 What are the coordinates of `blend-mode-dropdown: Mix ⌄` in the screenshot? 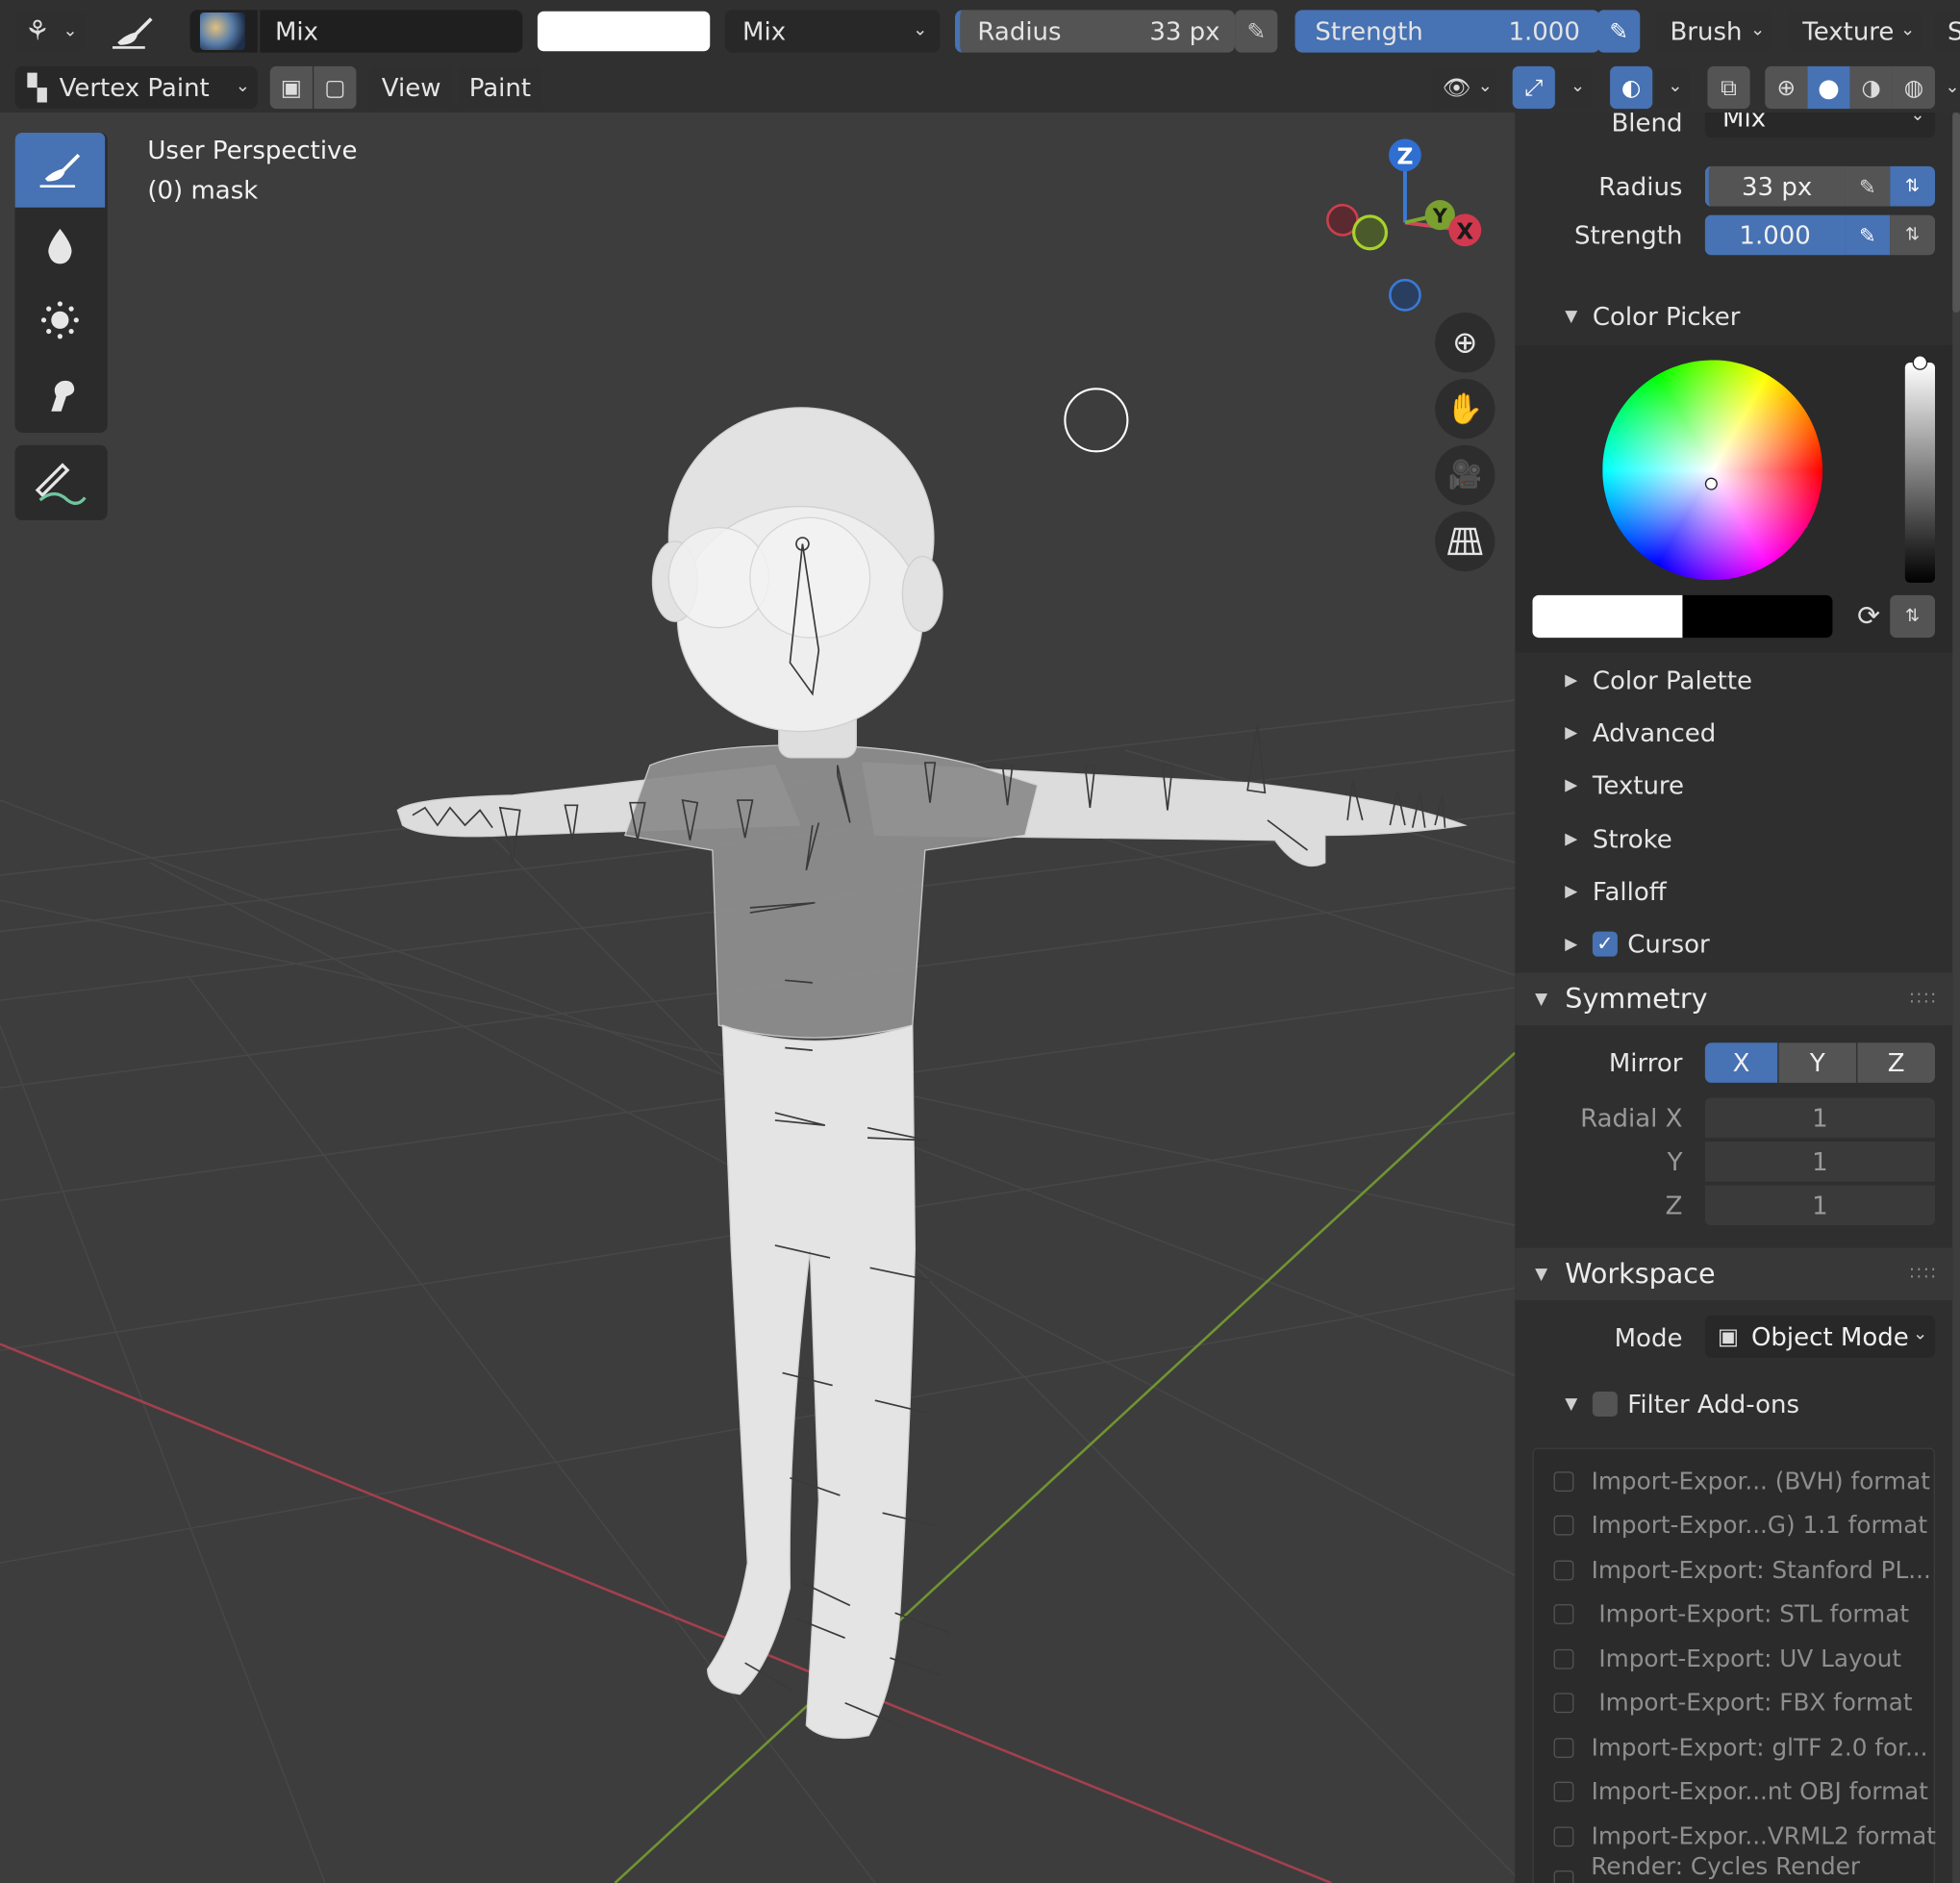 It's located at (832, 31).